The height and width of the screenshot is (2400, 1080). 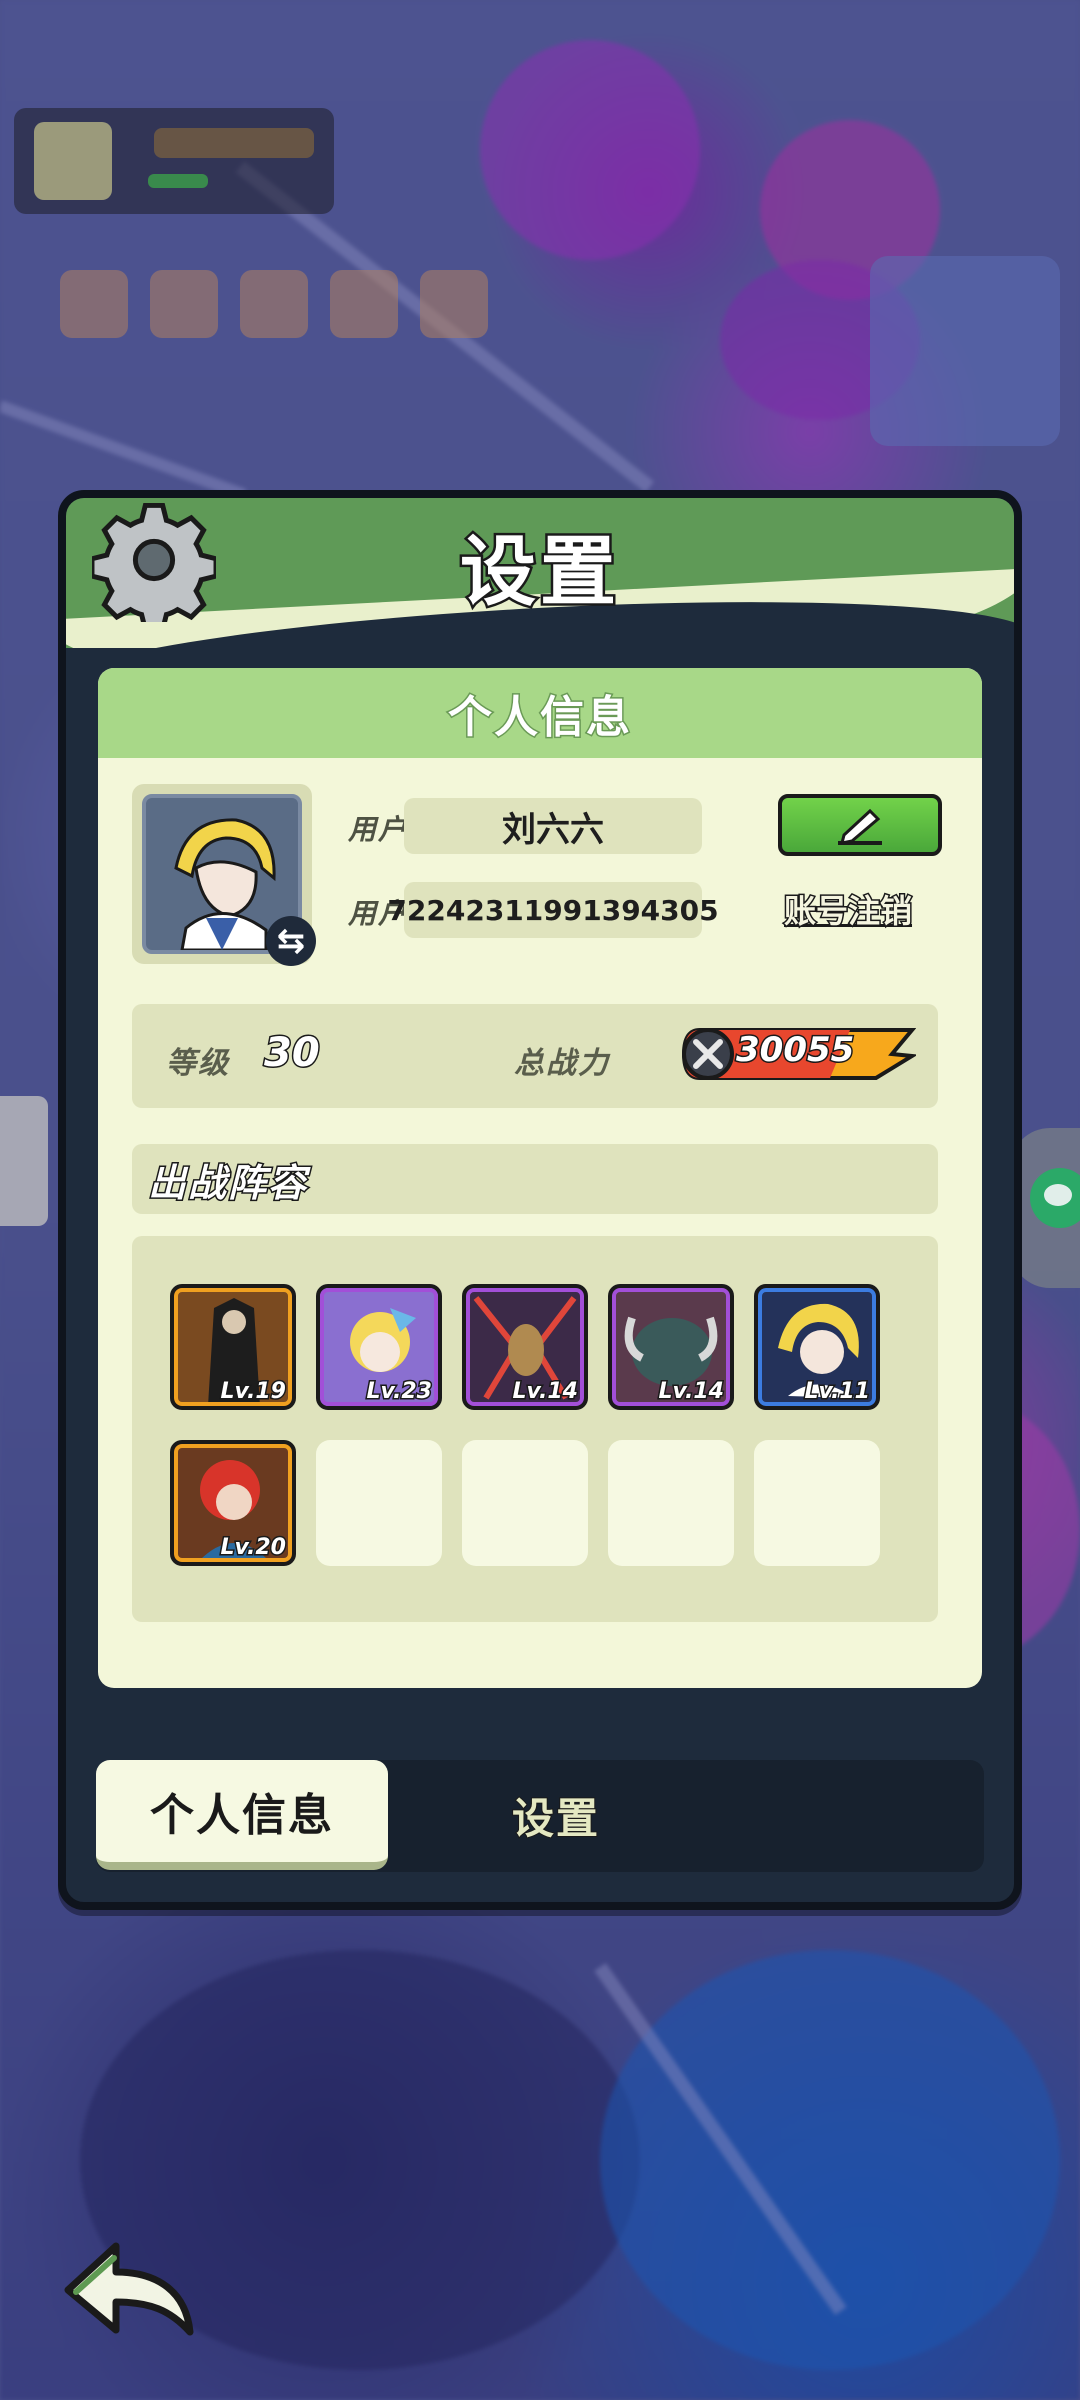 I want to click on lineup-title: 出战阵容, so click(x=227, y=1182).